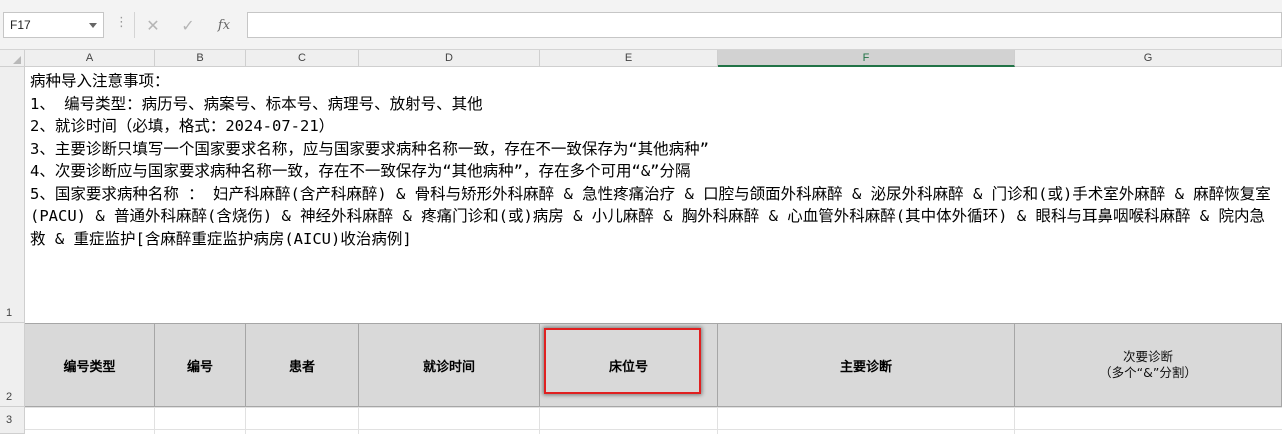 This screenshot has height=434, width=1282. What do you see at coordinates (629, 58) in the screenshot?
I see `column-header-e: E` at bounding box center [629, 58].